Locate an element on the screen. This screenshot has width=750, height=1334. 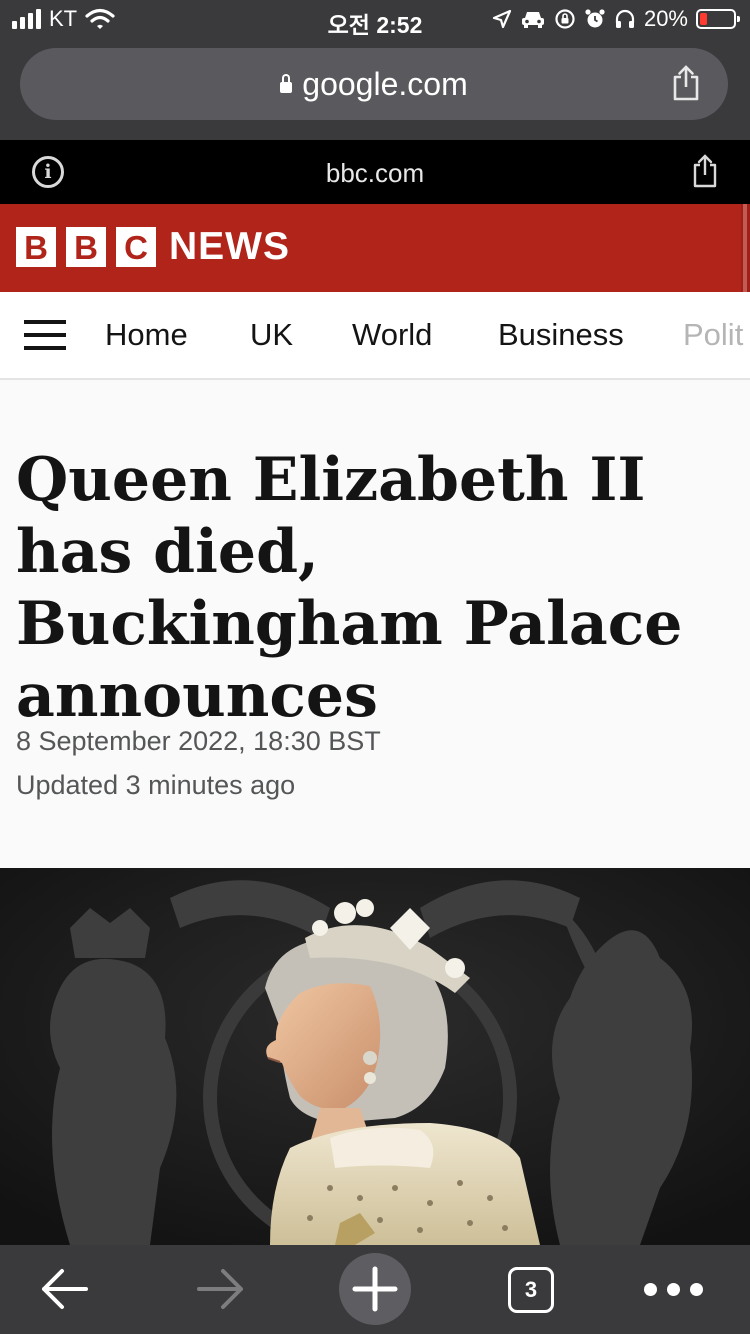
browser-address-area: google.com is located at coordinates (375, 90).